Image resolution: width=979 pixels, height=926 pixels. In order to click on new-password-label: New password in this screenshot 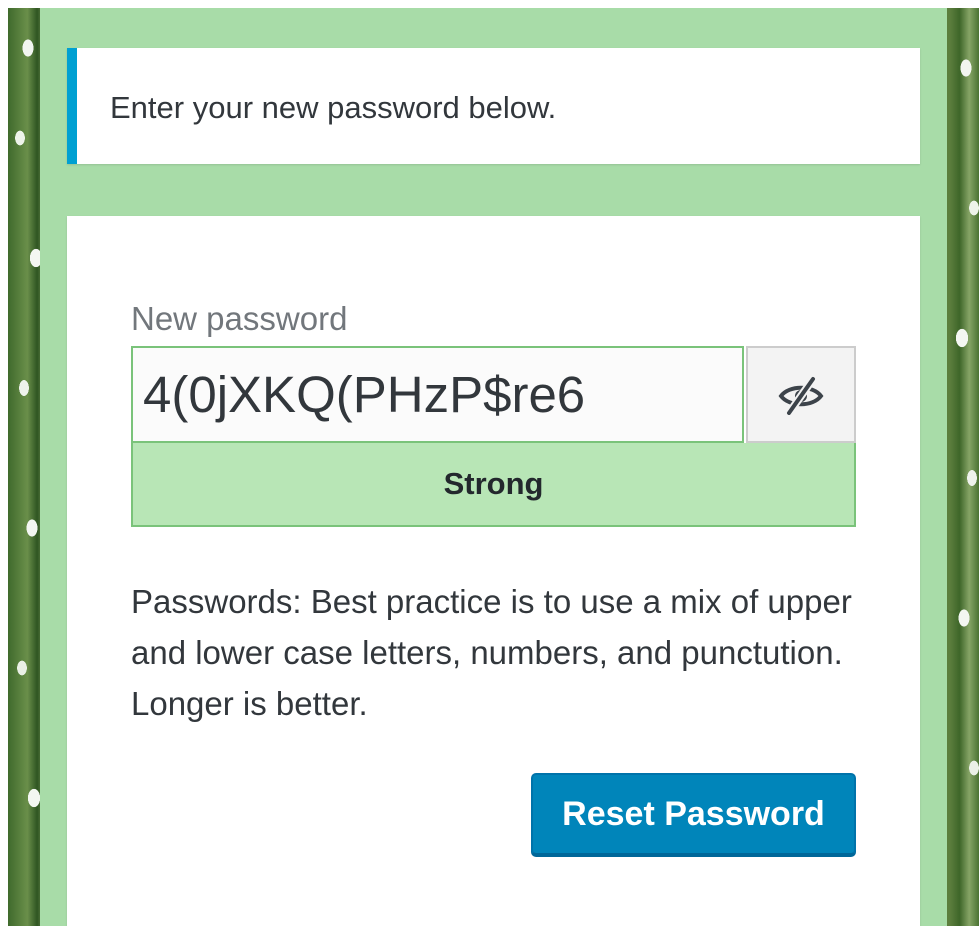, I will do `click(239, 318)`.